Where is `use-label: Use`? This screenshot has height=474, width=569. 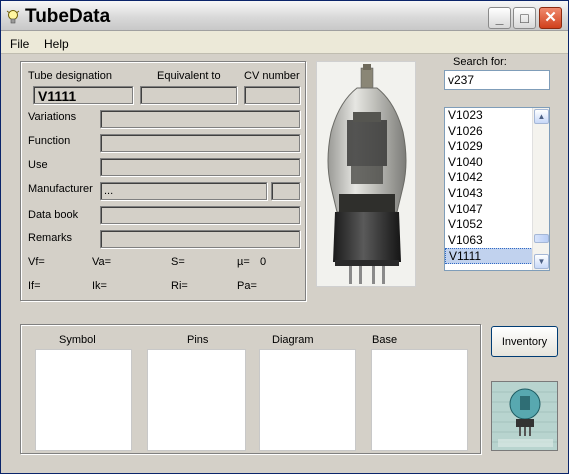 use-label: Use is located at coordinates (38, 165).